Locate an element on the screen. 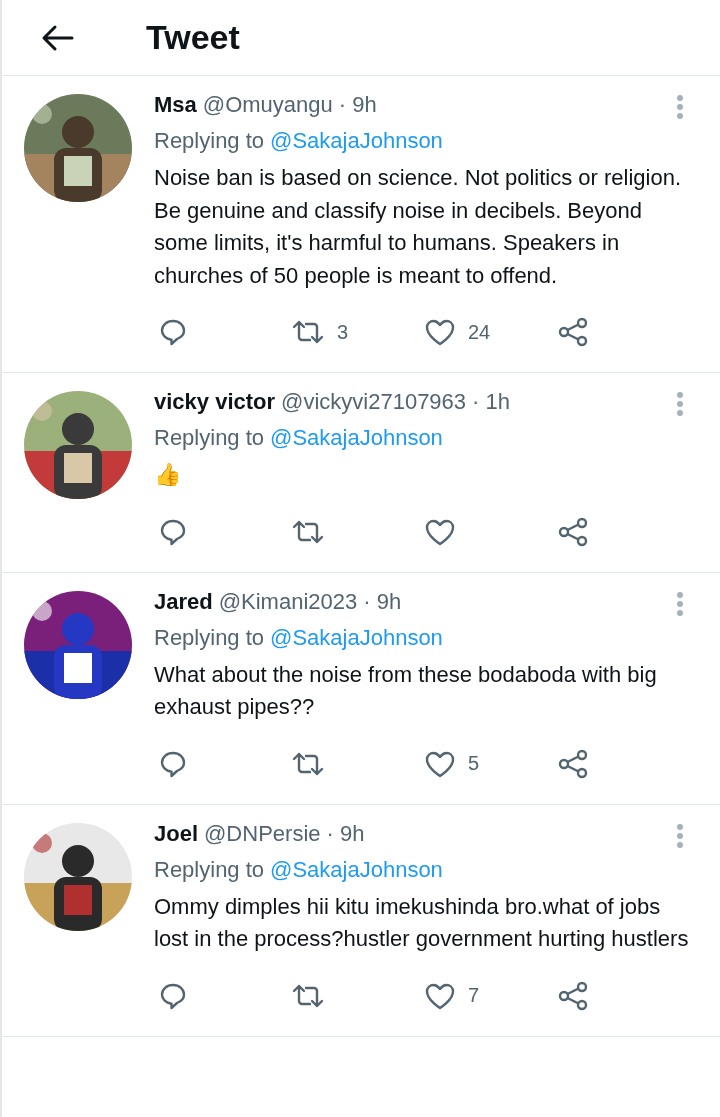  like-count: 7 is located at coordinates (474, 995).